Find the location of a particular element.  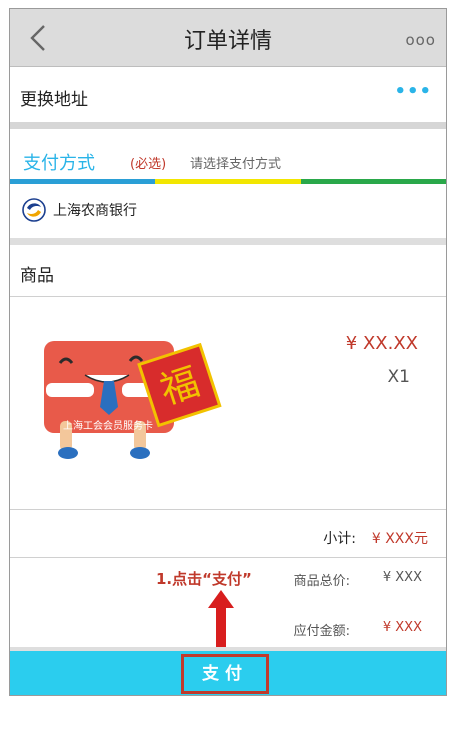

ellipsis-icon: ••• is located at coordinates (413, 91).